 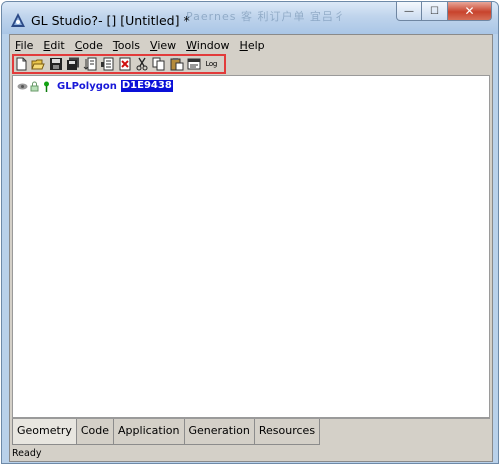 I want to click on copy-button, so click(x=159, y=64).